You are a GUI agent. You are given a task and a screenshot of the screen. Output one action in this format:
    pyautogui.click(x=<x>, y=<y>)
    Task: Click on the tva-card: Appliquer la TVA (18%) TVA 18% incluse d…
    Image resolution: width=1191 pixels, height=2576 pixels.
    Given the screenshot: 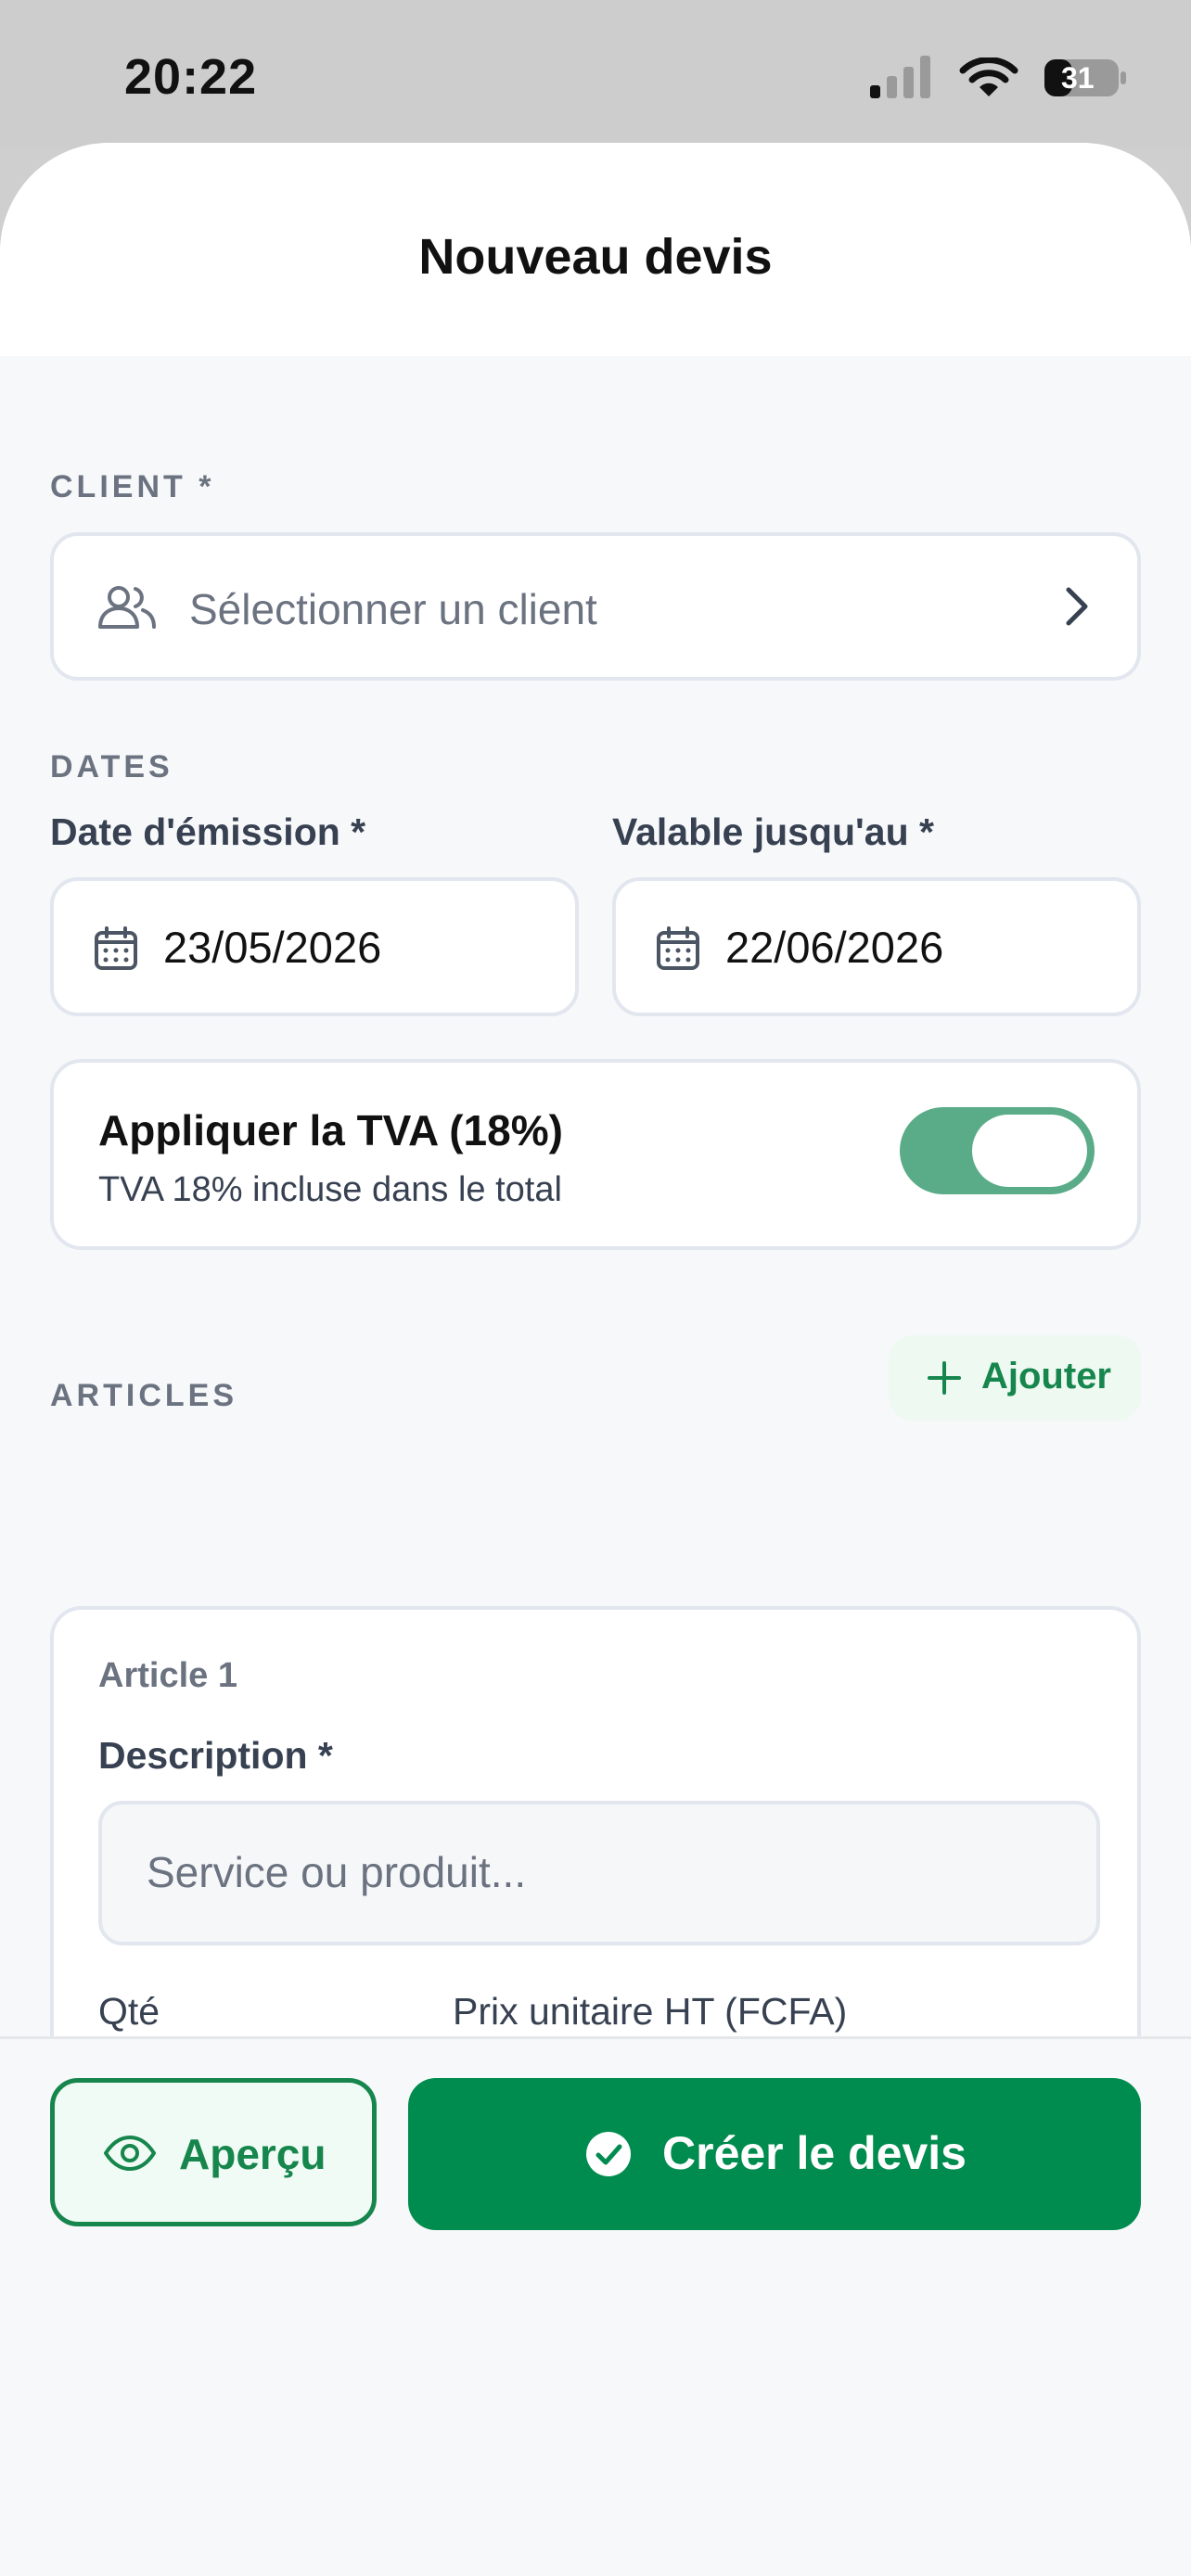 What is the action you would take?
    pyautogui.click(x=595, y=1154)
    